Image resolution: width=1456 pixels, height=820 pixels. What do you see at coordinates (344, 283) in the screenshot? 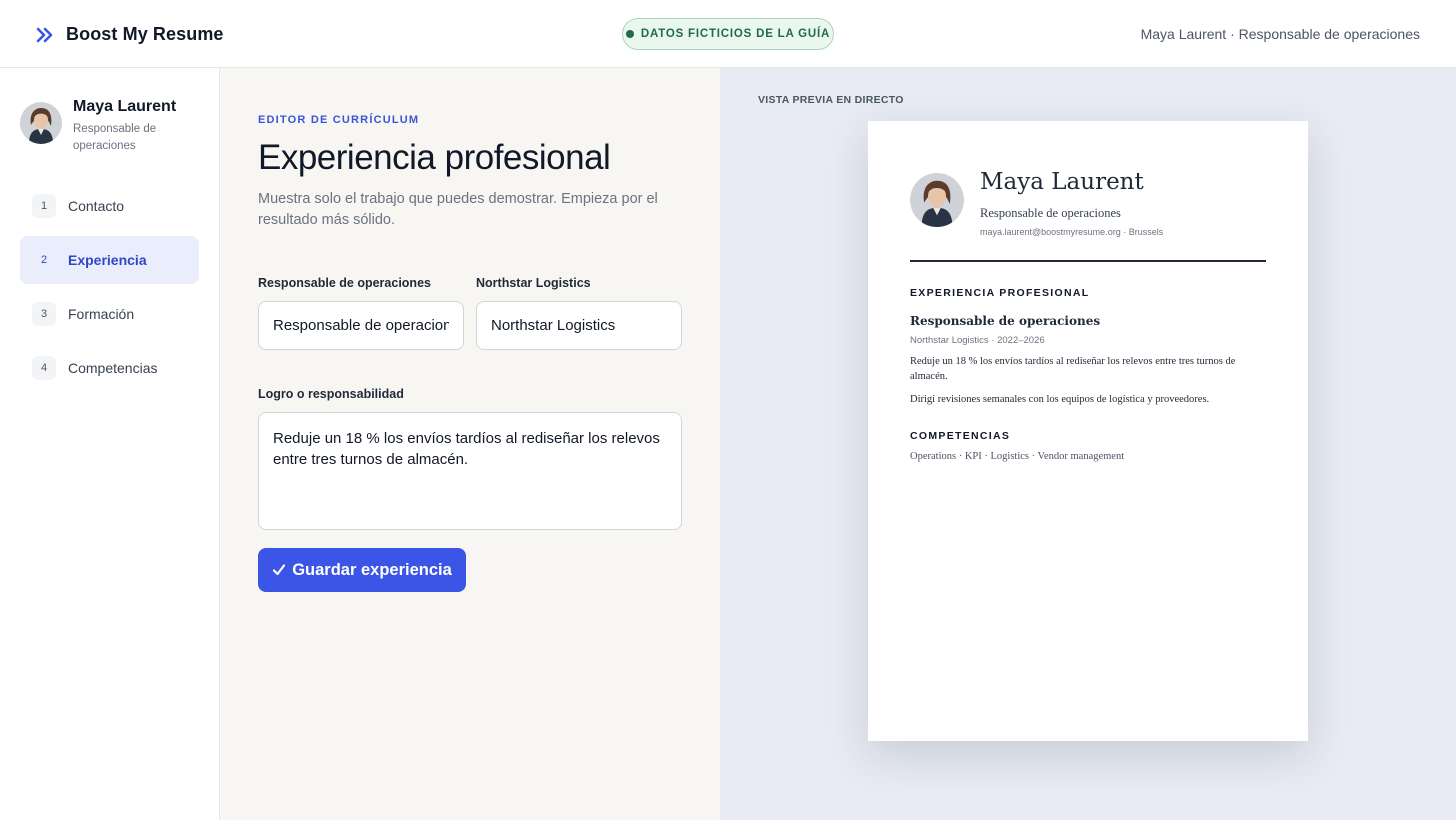
I see `role-field-label: Responsable de operaciones` at bounding box center [344, 283].